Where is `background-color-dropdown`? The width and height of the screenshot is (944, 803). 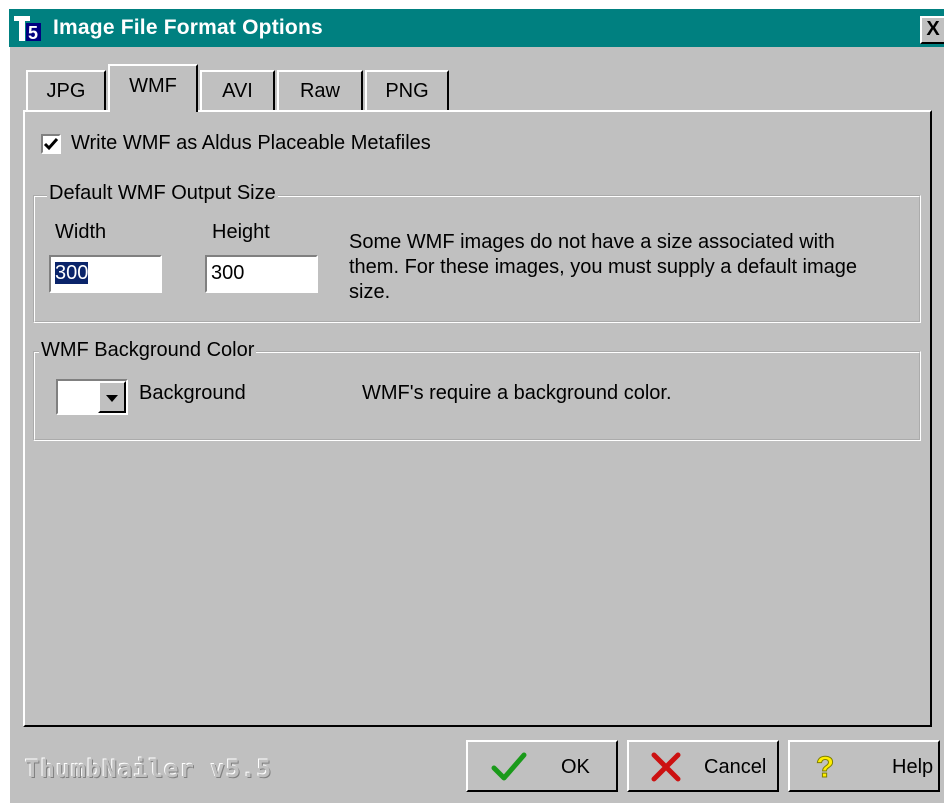
background-color-dropdown is located at coordinates (92, 397).